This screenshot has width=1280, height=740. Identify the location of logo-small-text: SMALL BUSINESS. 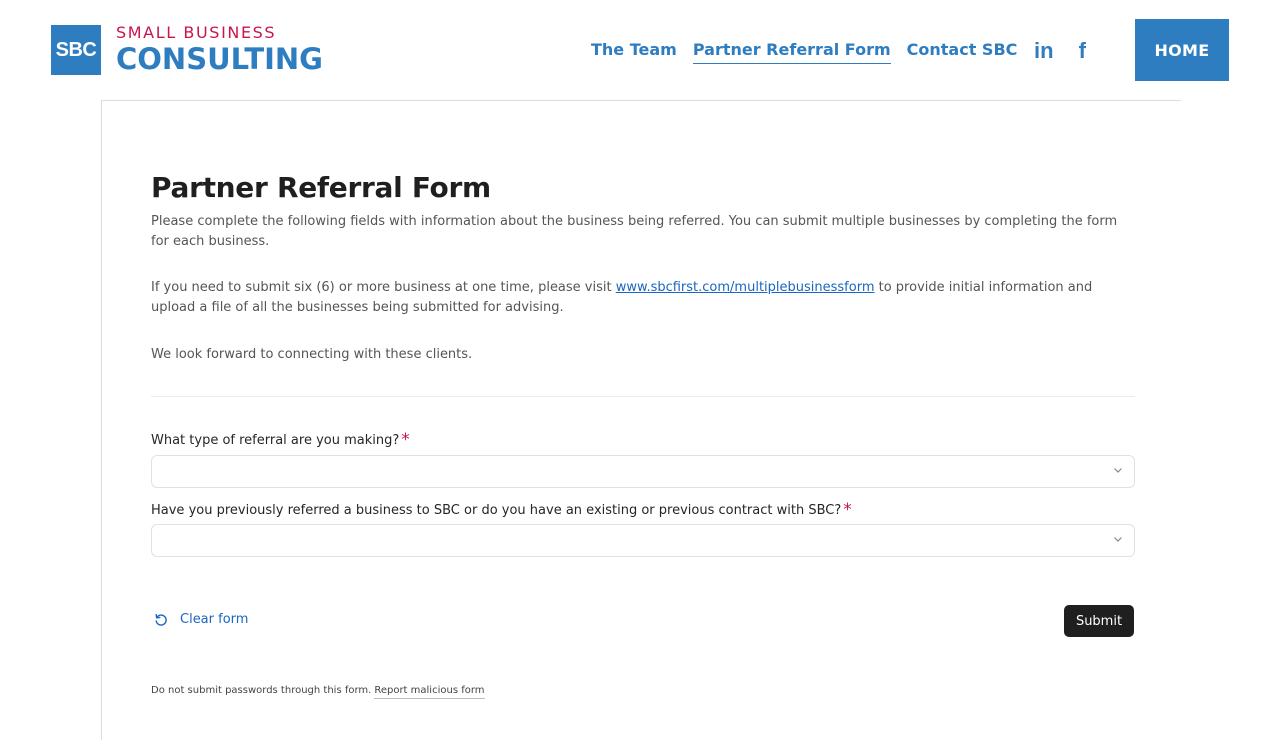
(196, 32).